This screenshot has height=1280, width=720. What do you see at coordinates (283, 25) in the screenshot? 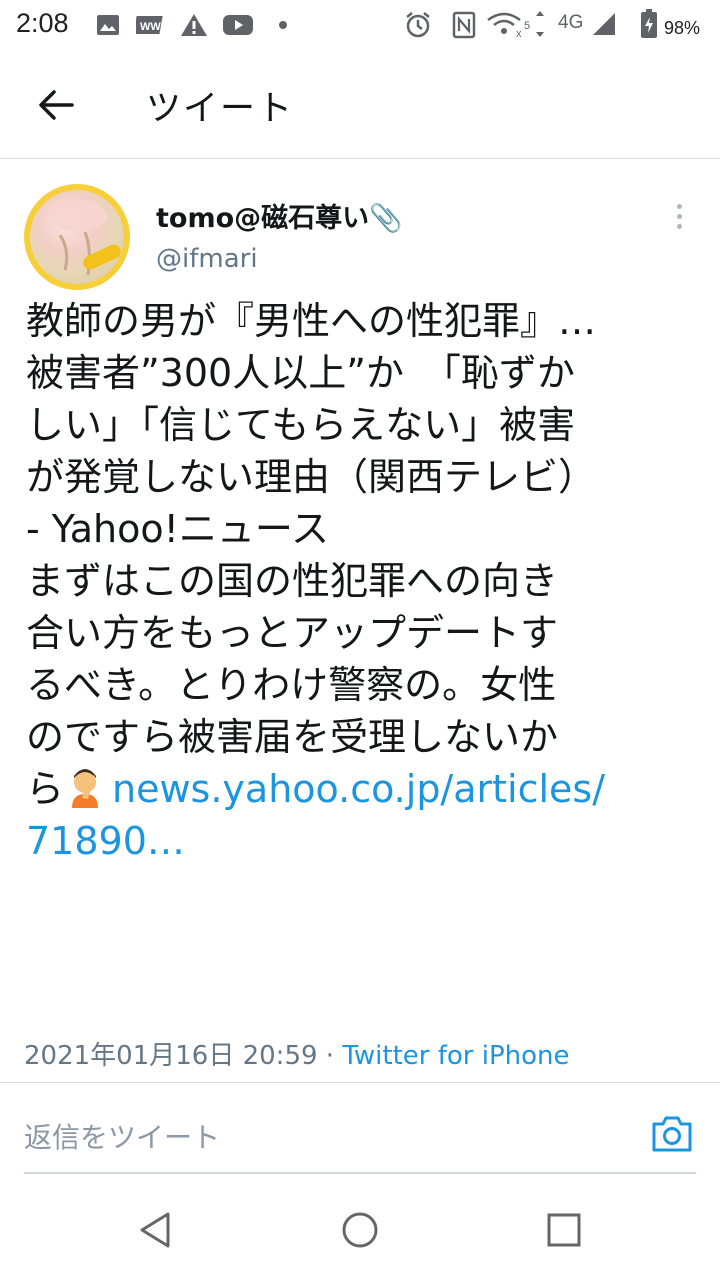
I see `dot-icon` at bounding box center [283, 25].